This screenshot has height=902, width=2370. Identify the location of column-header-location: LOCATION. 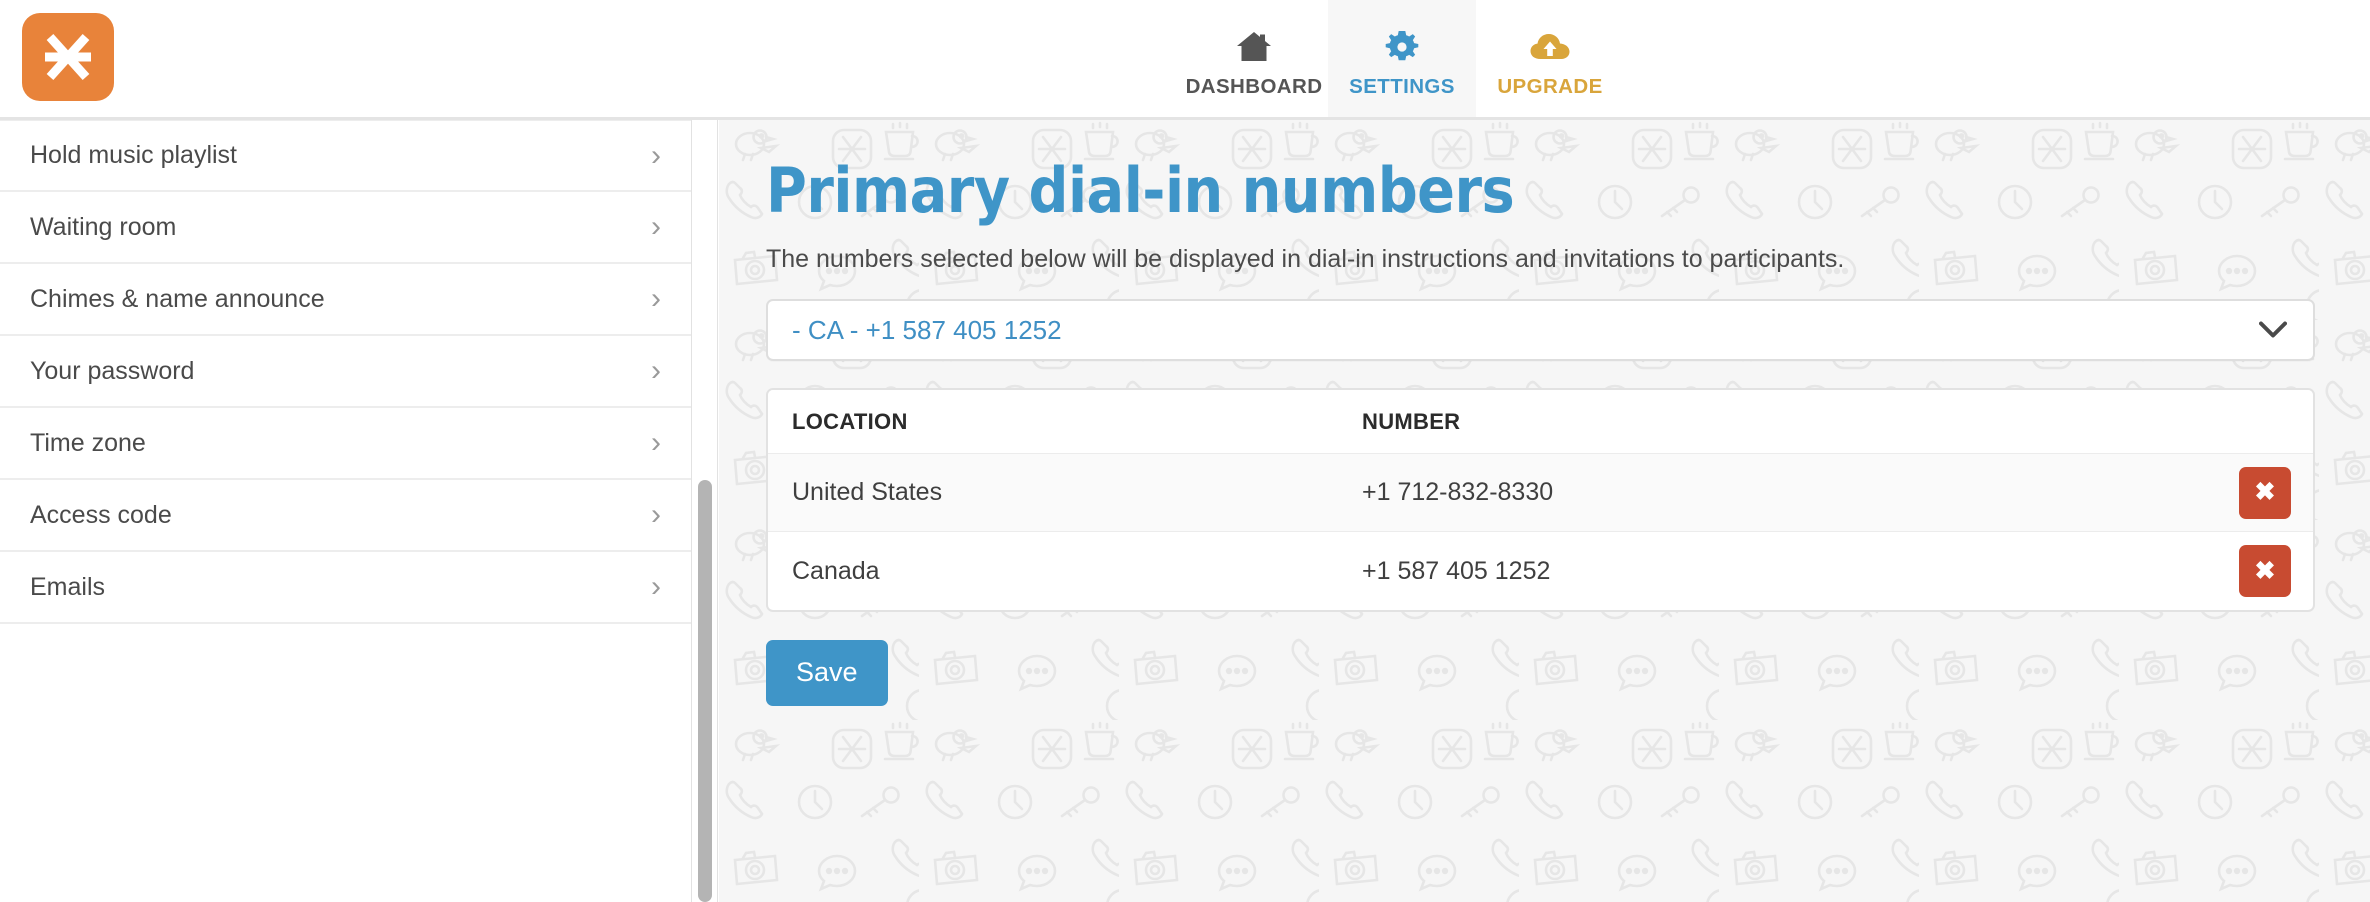
(850, 421).